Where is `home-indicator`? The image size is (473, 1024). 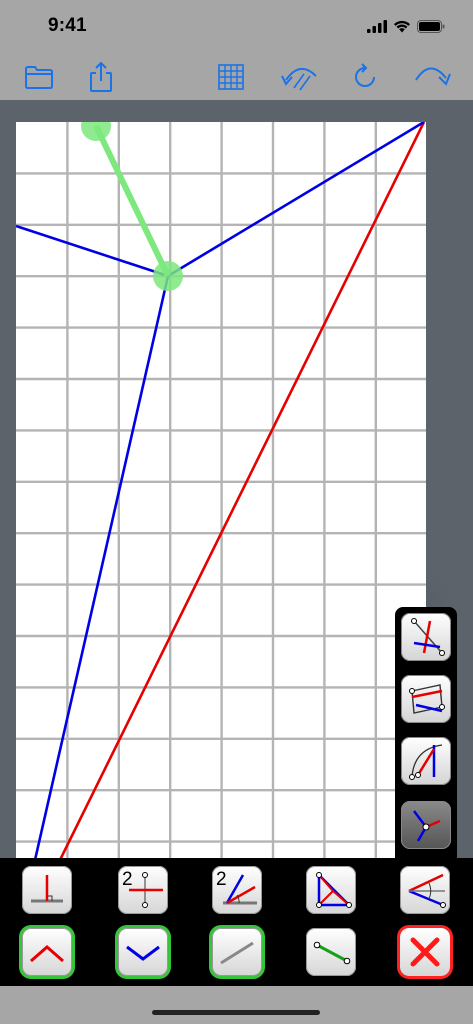
home-indicator is located at coordinates (236, 1012).